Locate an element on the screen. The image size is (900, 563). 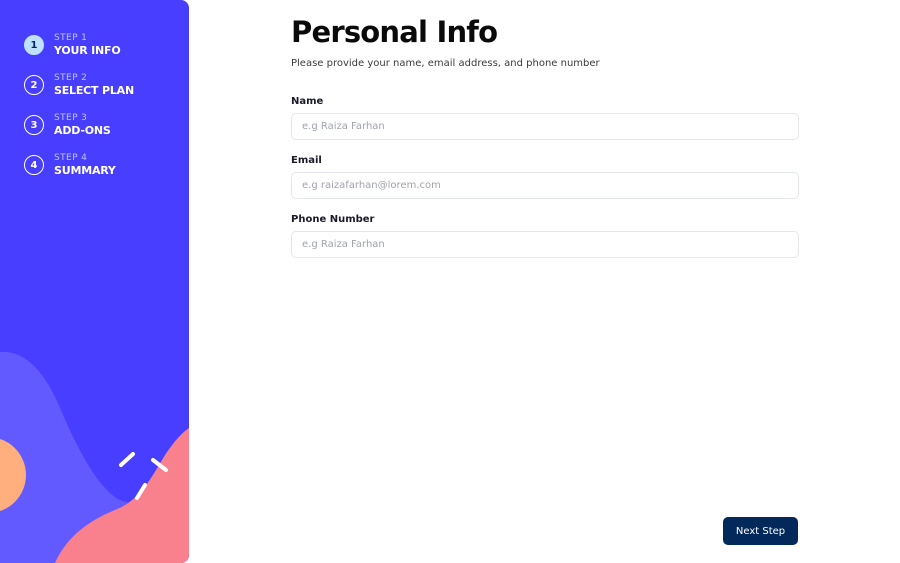
phone-field-group: Phone Number is located at coordinates (545, 236).